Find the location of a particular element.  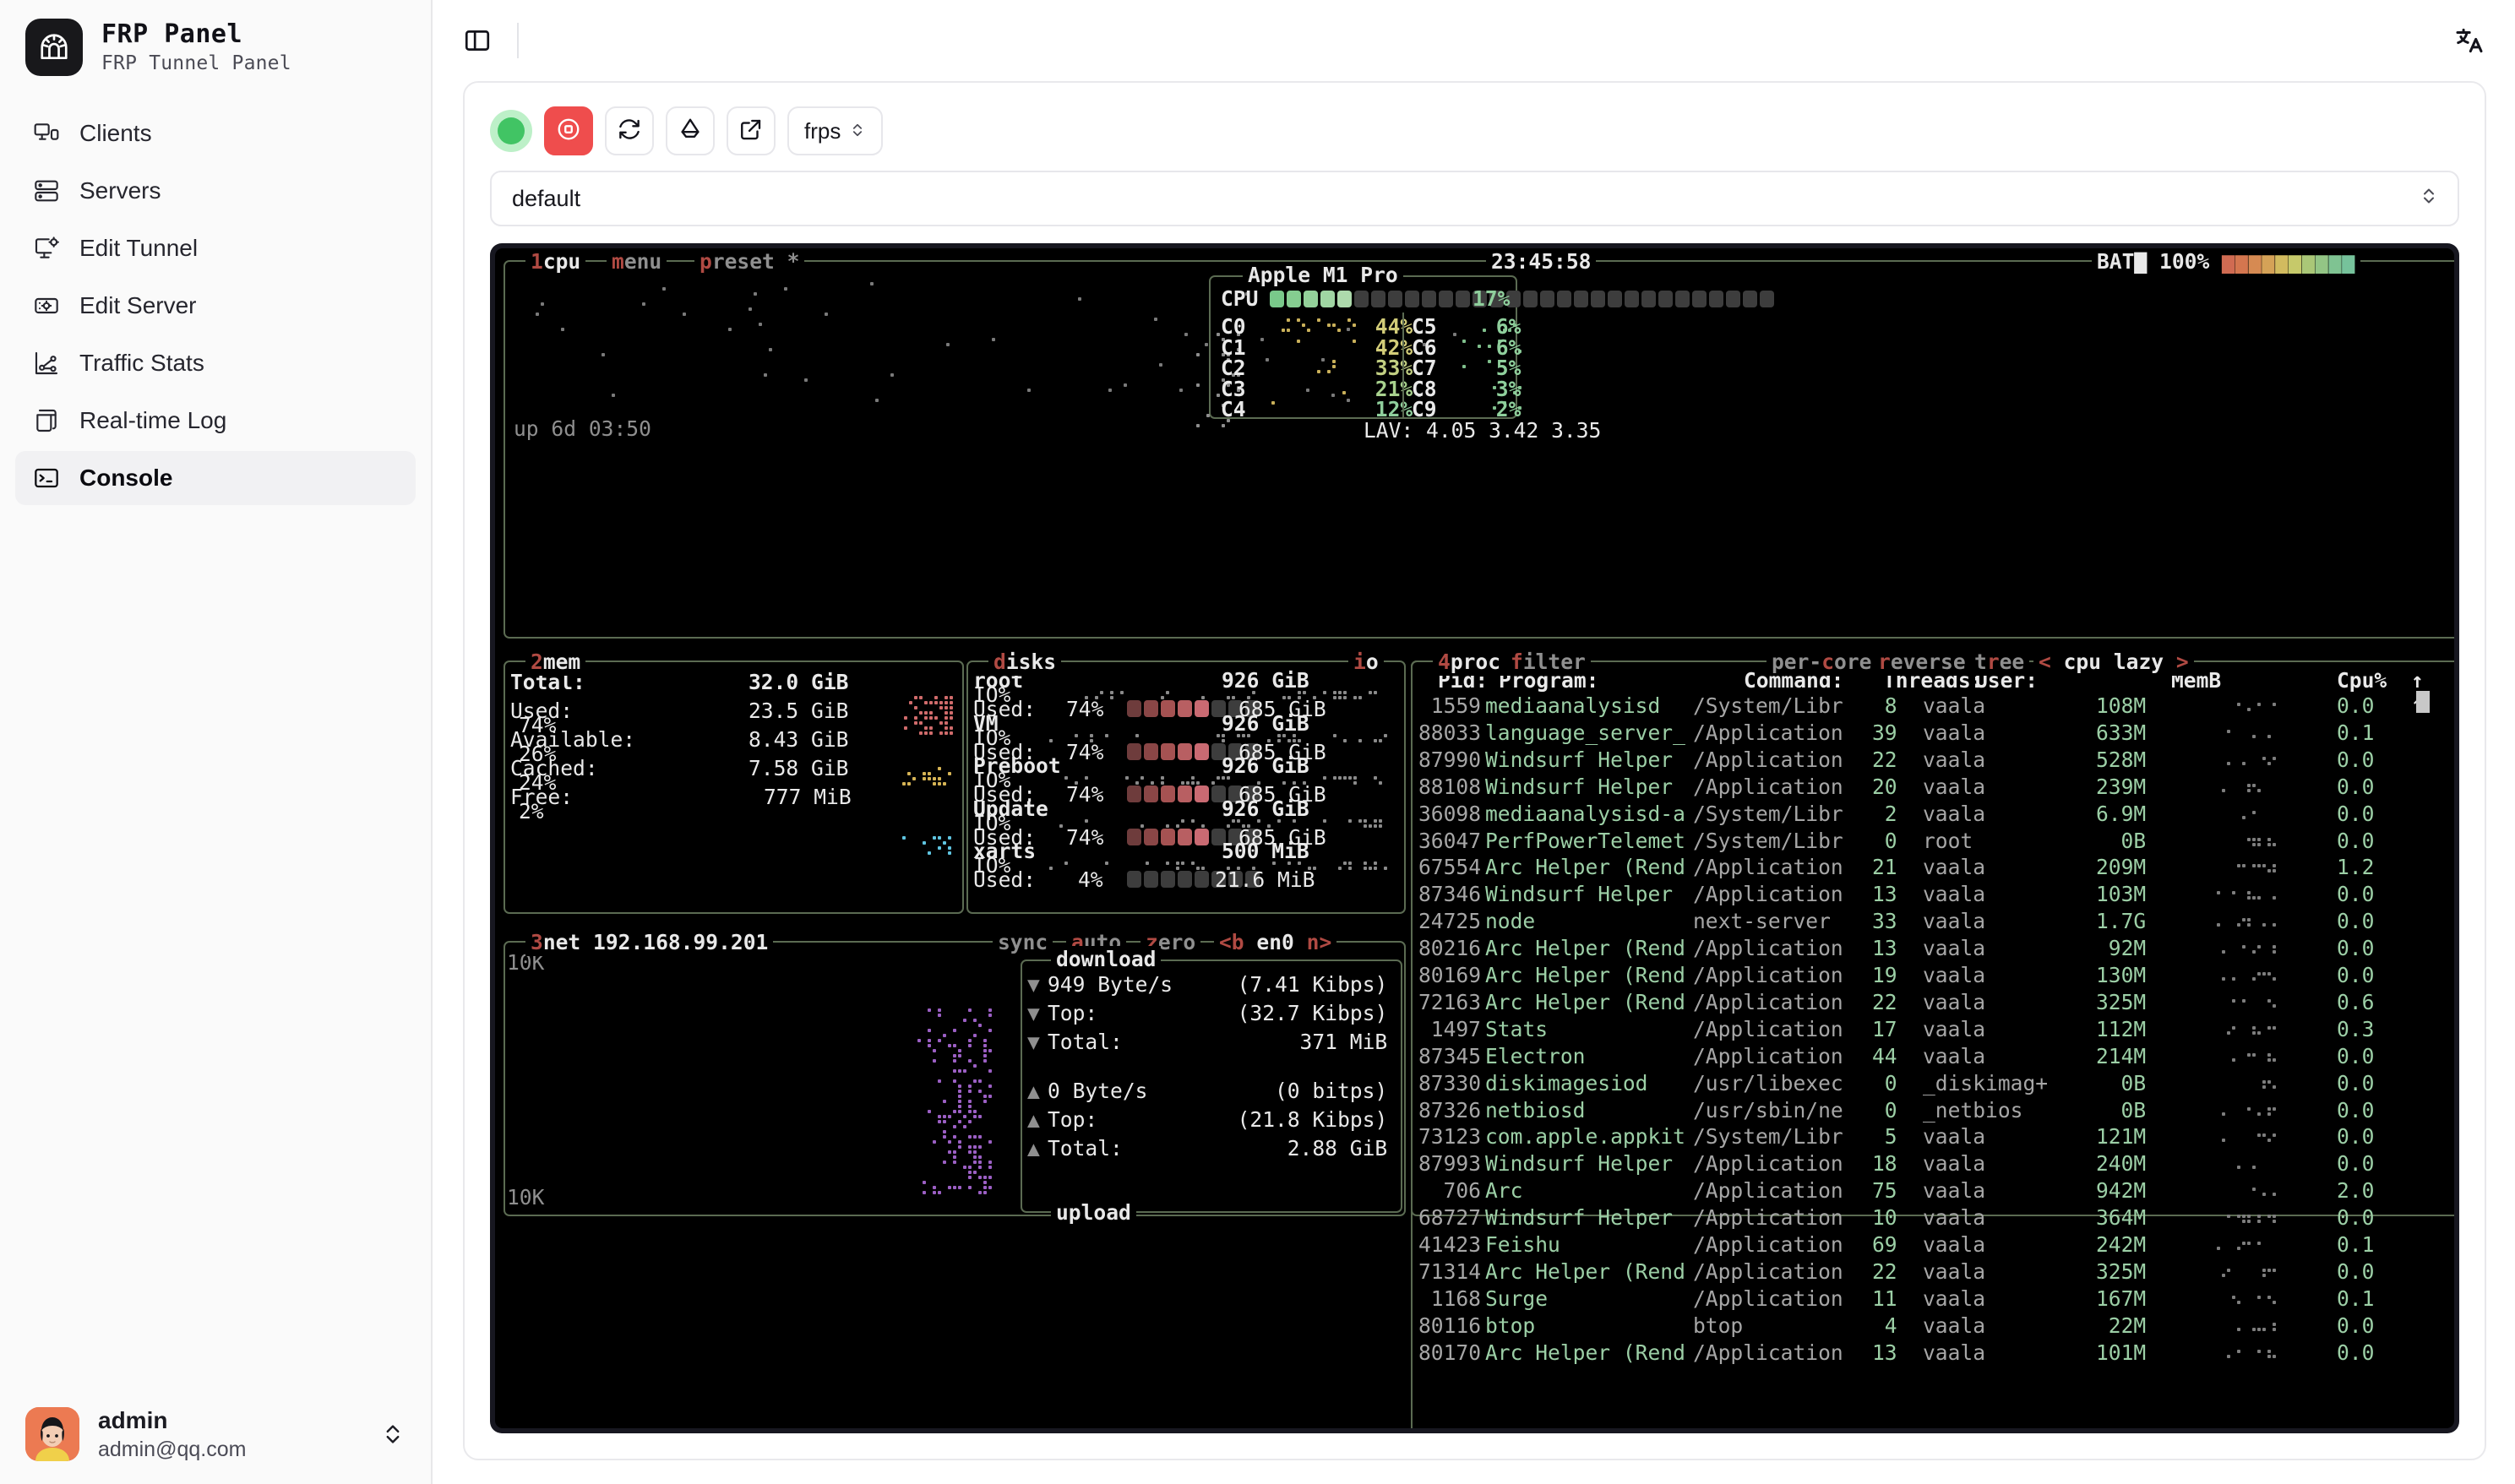

proc-row-pid: 87326 is located at coordinates (1450, 1110).